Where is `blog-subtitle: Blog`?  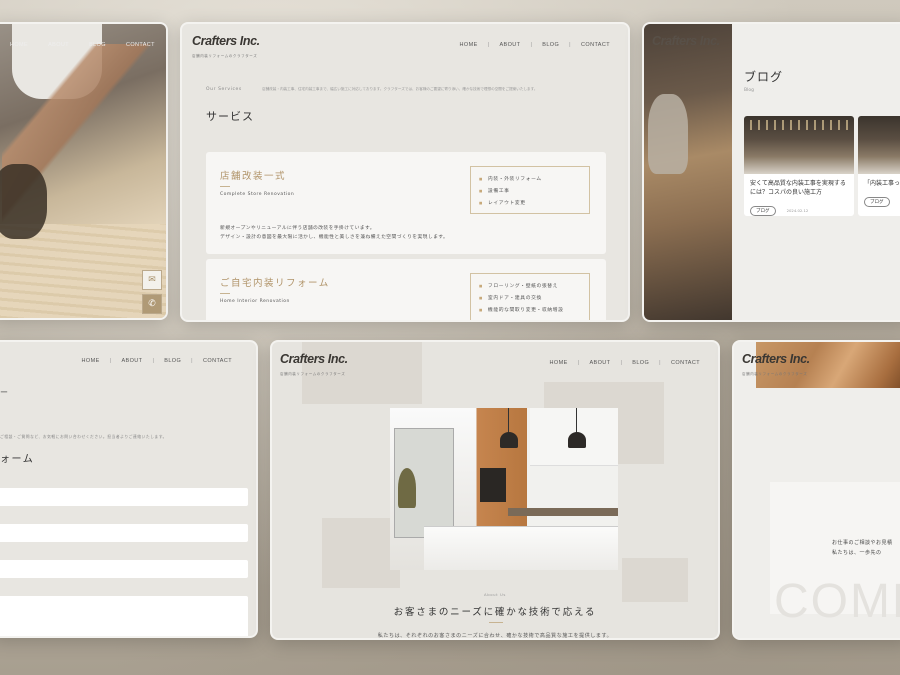 blog-subtitle: Blog is located at coordinates (749, 90).